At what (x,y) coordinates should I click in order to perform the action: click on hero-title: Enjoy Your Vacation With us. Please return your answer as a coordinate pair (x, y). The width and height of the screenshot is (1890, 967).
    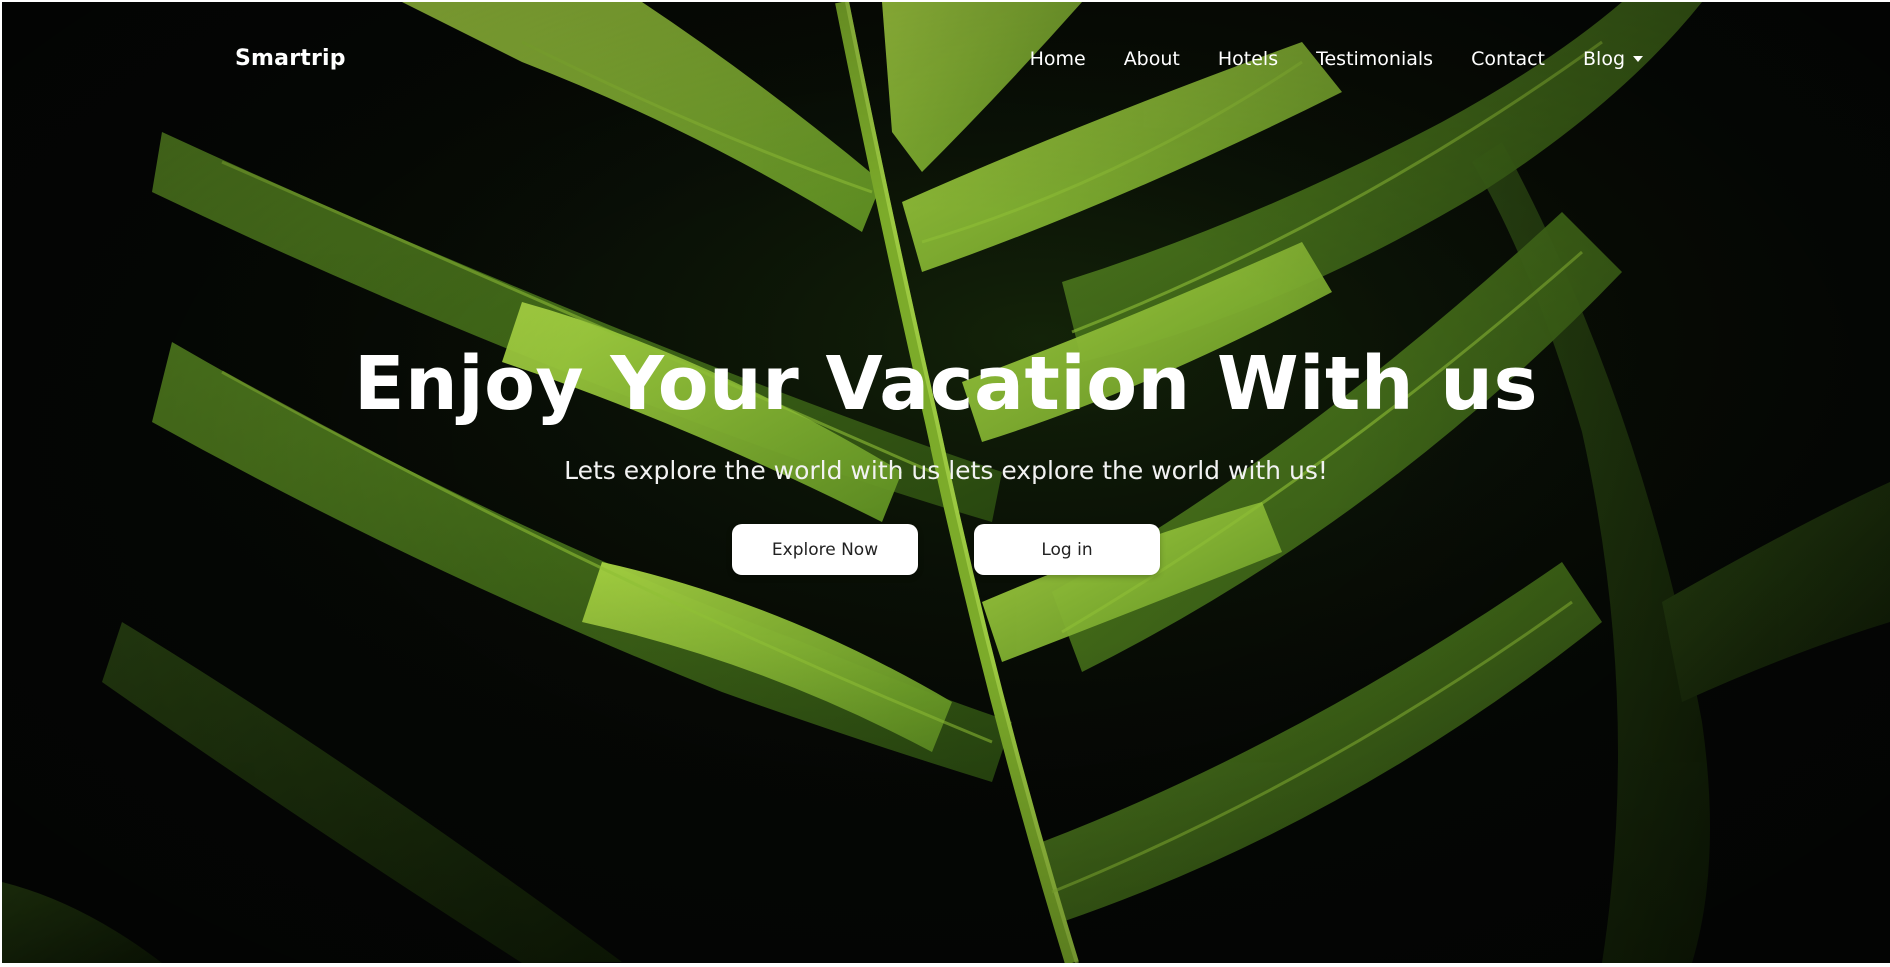
    Looking at the image, I should click on (946, 384).